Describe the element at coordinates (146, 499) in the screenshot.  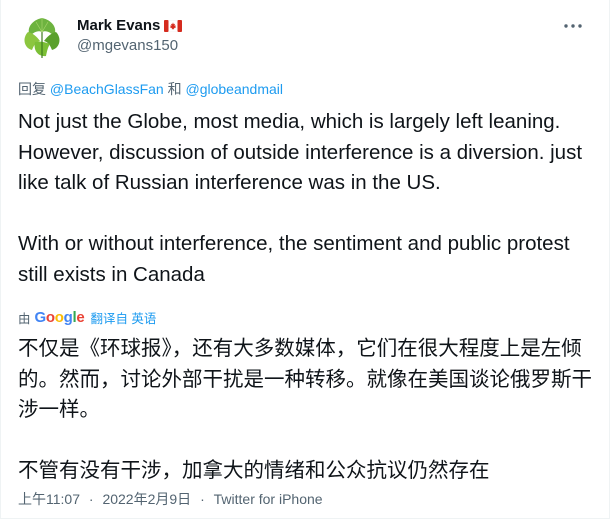
I see `tweet-date: 2022年2月9日` at that location.